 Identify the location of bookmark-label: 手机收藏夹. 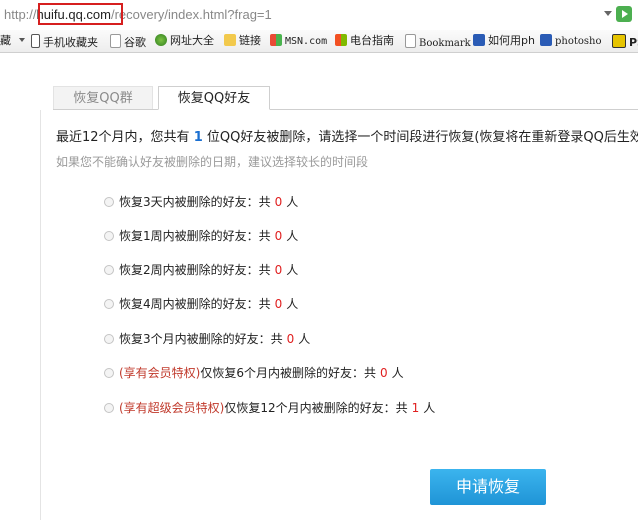
(70, 42).